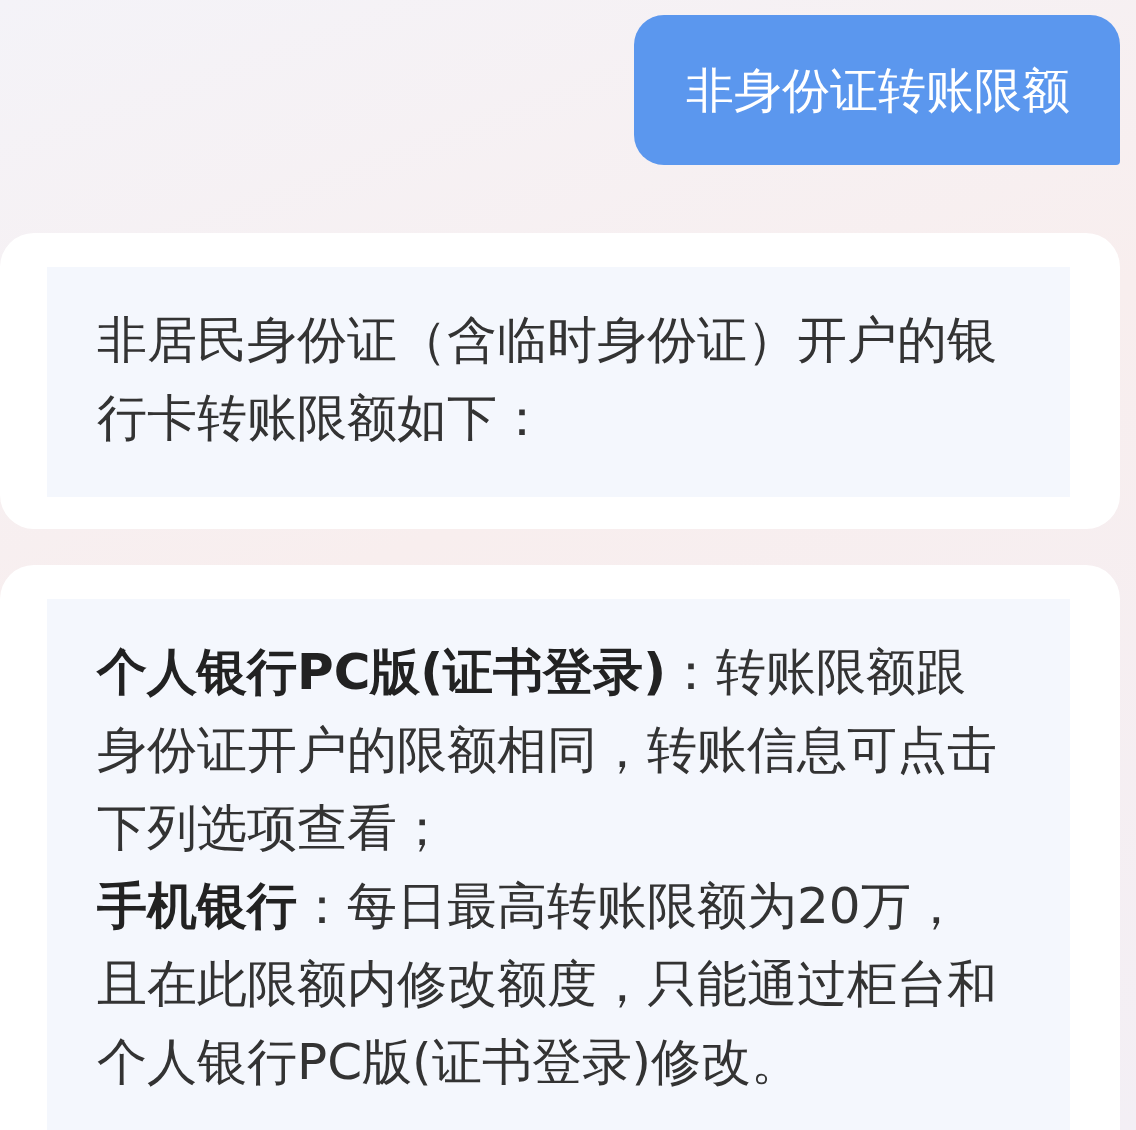  Describe the element at coordinates (877, 90) in the screenshot. I see `user-message-bubble: 非身份证转账限额` at that location.